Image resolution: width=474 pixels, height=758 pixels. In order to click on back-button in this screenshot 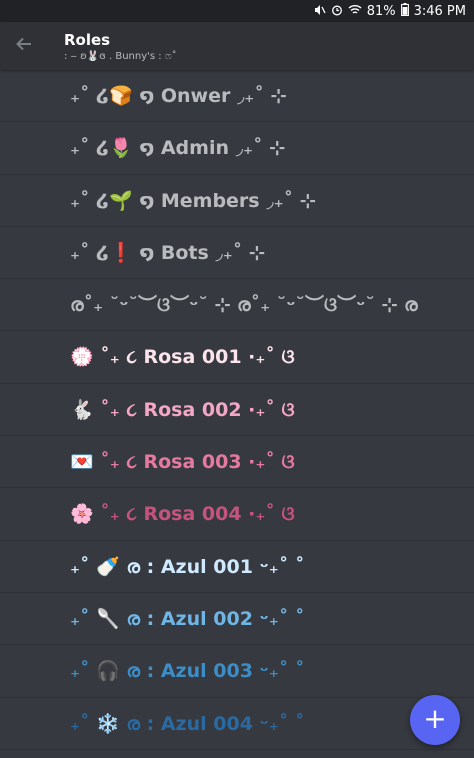, I will do `click(24, 46)`.